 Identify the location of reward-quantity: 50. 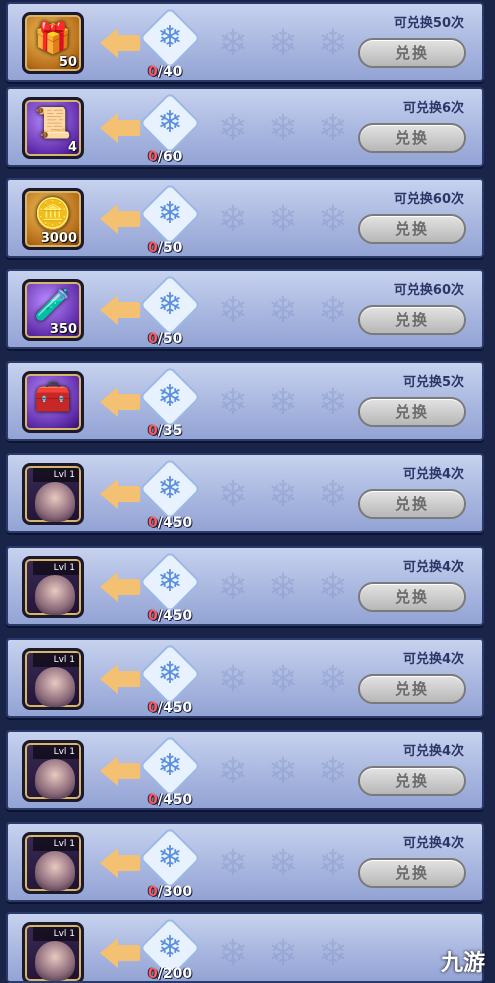
(67, 62).